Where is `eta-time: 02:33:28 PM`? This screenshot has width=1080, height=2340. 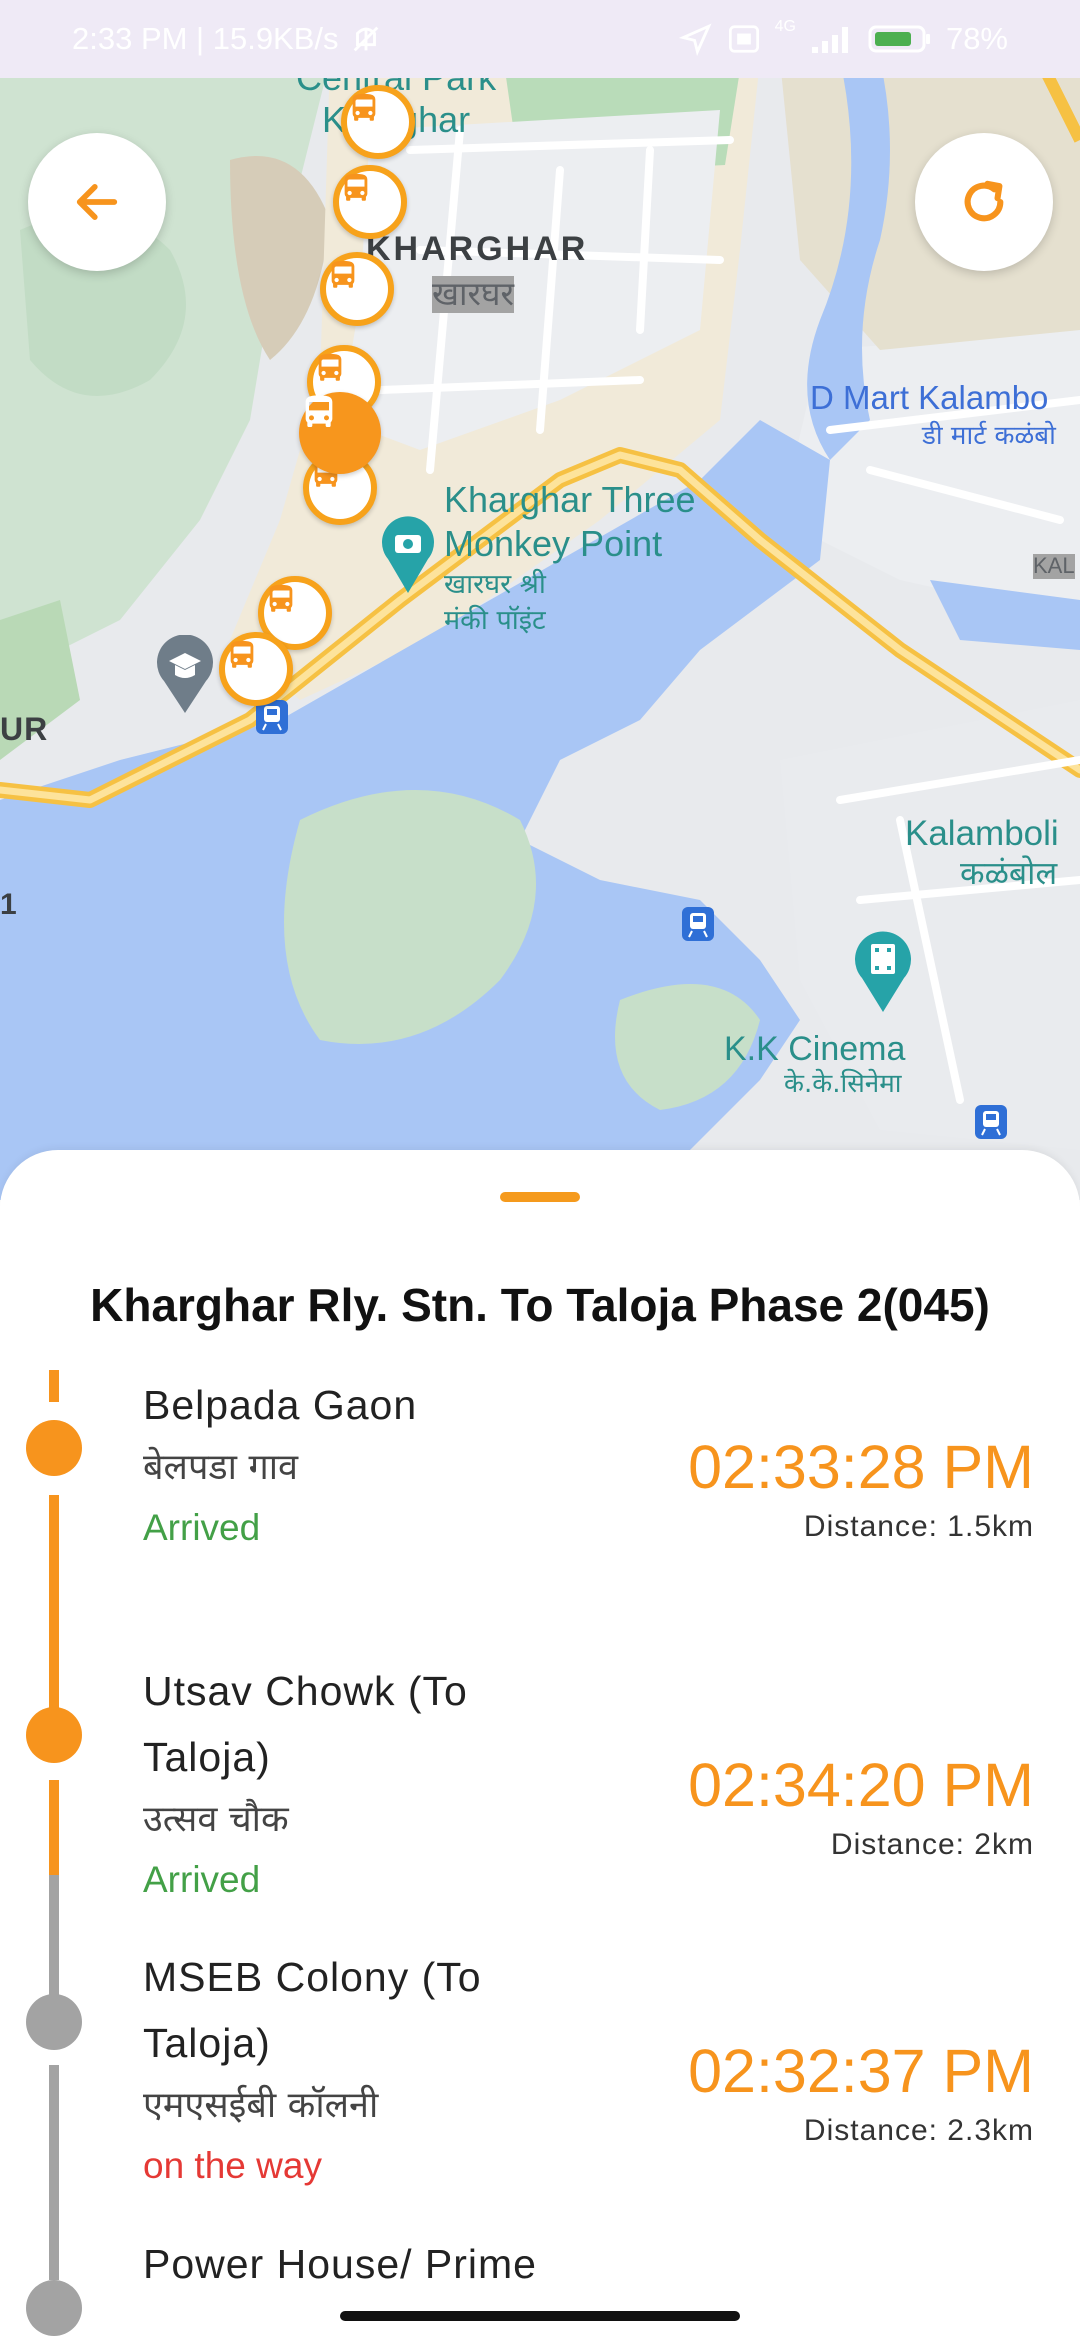 eta-time: 02:33:28 PM is located at coordinates (861, 1467).